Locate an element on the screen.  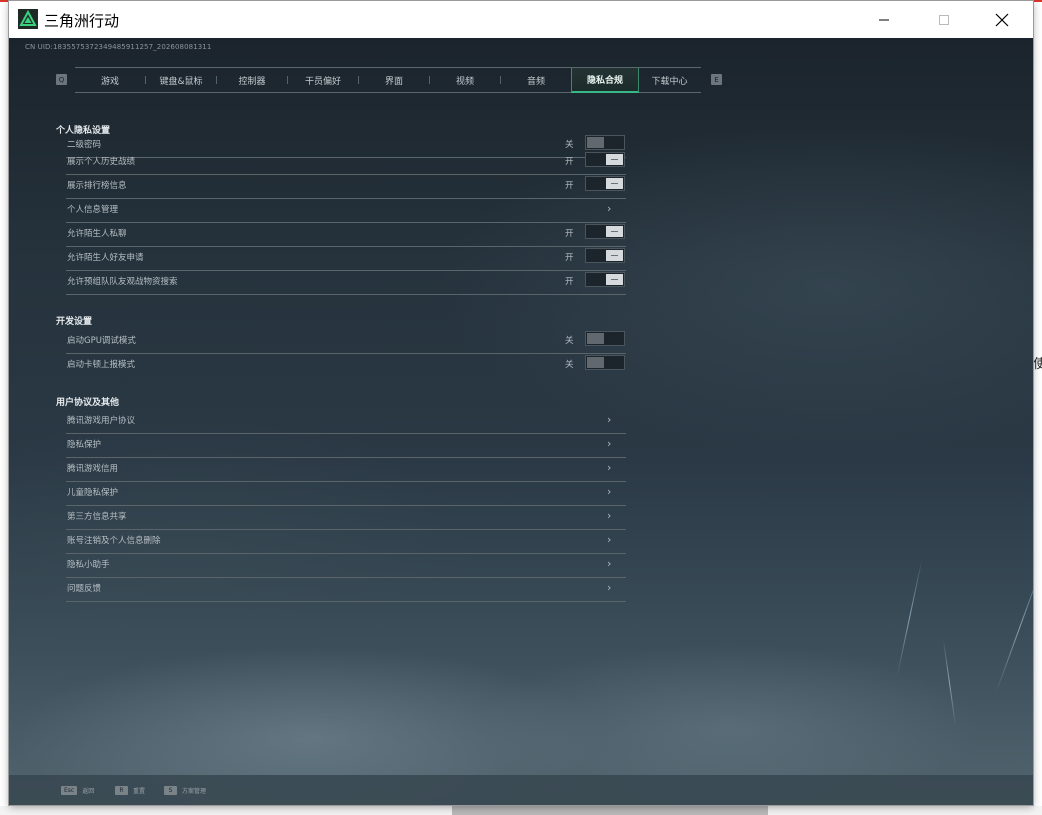
link-row-privacy-assistant: 隐私小助手 › is located at coordinates (346, 566).